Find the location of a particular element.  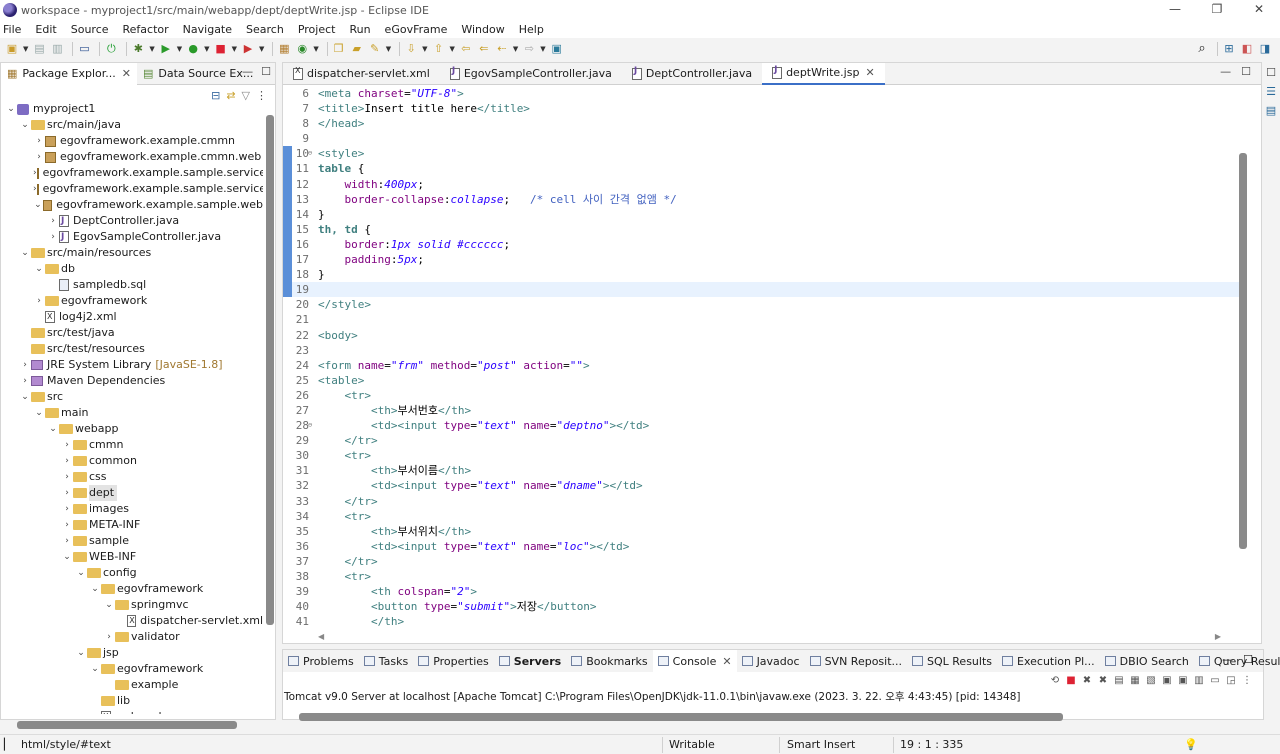

save-icon: ▤ is located at coordinates (39, 49).